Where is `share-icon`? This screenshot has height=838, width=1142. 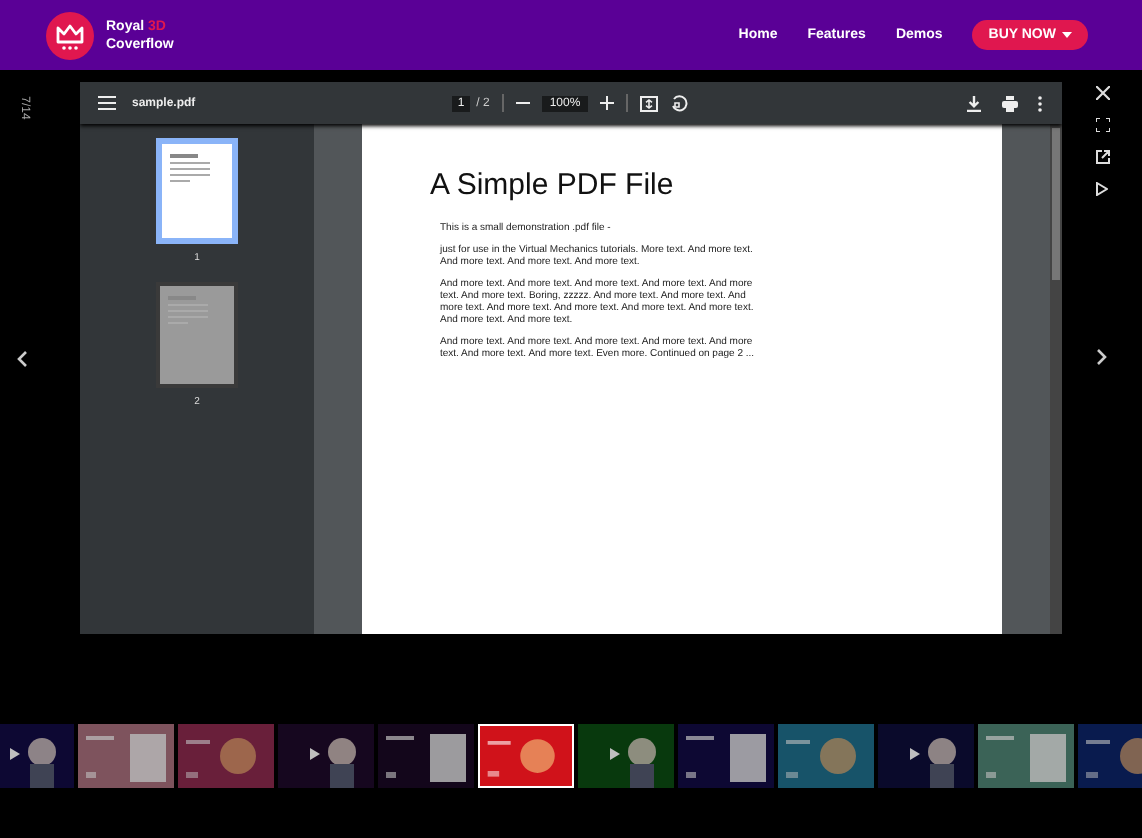 share-icon is located at coordinates (1102, 157).